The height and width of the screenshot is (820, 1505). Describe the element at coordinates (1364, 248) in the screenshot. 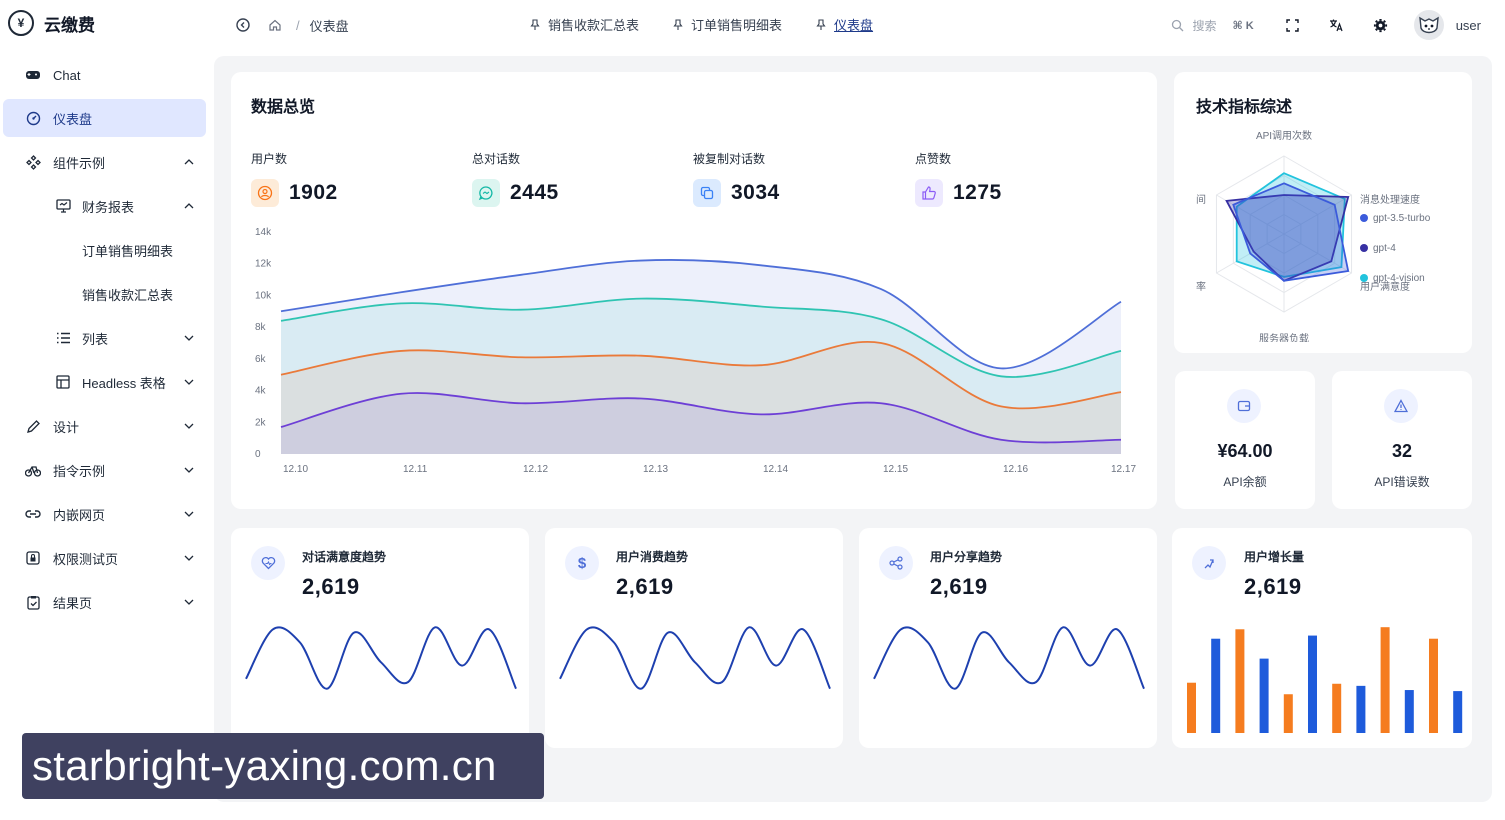

I see `legend-swatch` at that location.